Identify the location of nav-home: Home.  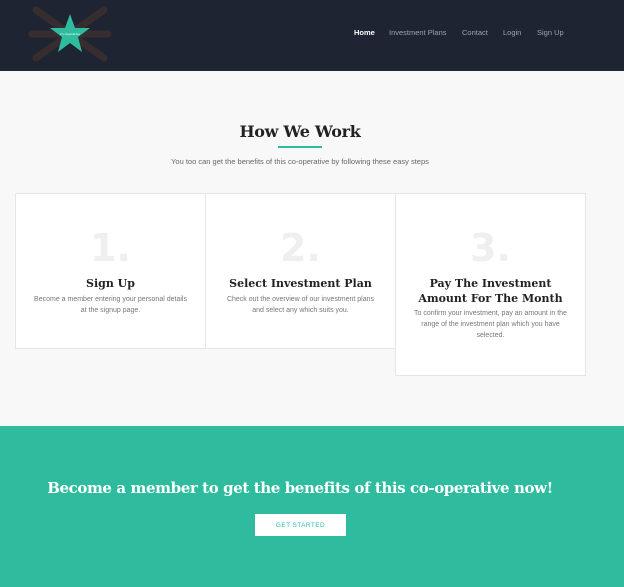
(364, 32).